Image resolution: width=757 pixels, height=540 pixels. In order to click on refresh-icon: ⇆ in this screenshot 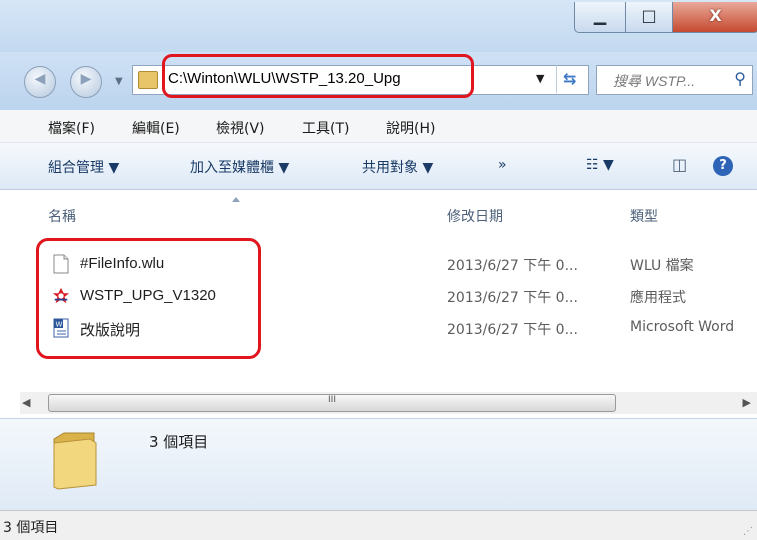, I will do `click(570, 78)`.